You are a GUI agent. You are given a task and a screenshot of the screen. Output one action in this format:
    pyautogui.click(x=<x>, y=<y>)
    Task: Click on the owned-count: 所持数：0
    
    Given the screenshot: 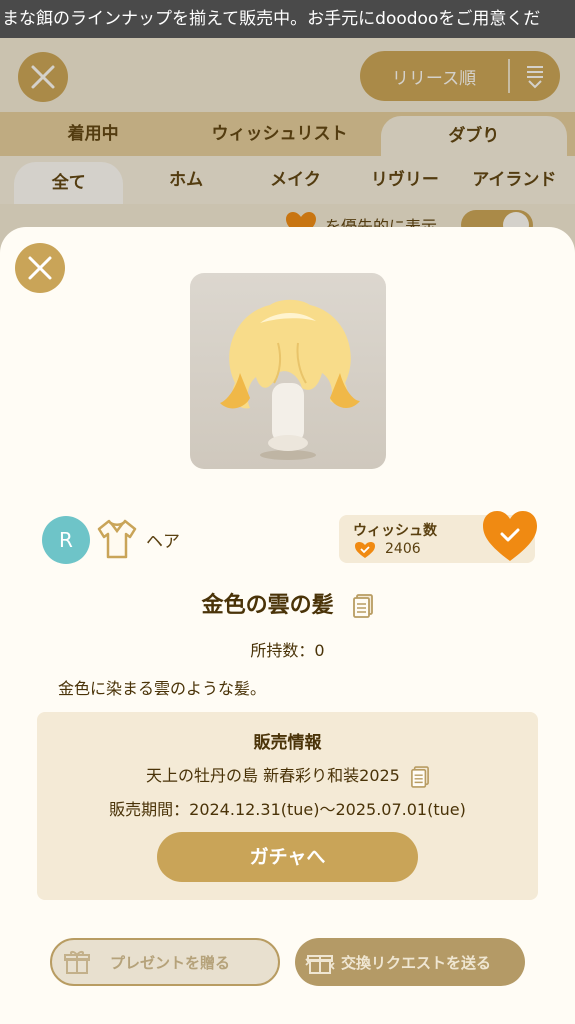 What is the action you would take?
    pyautogui.click(x=287, y=650)
    